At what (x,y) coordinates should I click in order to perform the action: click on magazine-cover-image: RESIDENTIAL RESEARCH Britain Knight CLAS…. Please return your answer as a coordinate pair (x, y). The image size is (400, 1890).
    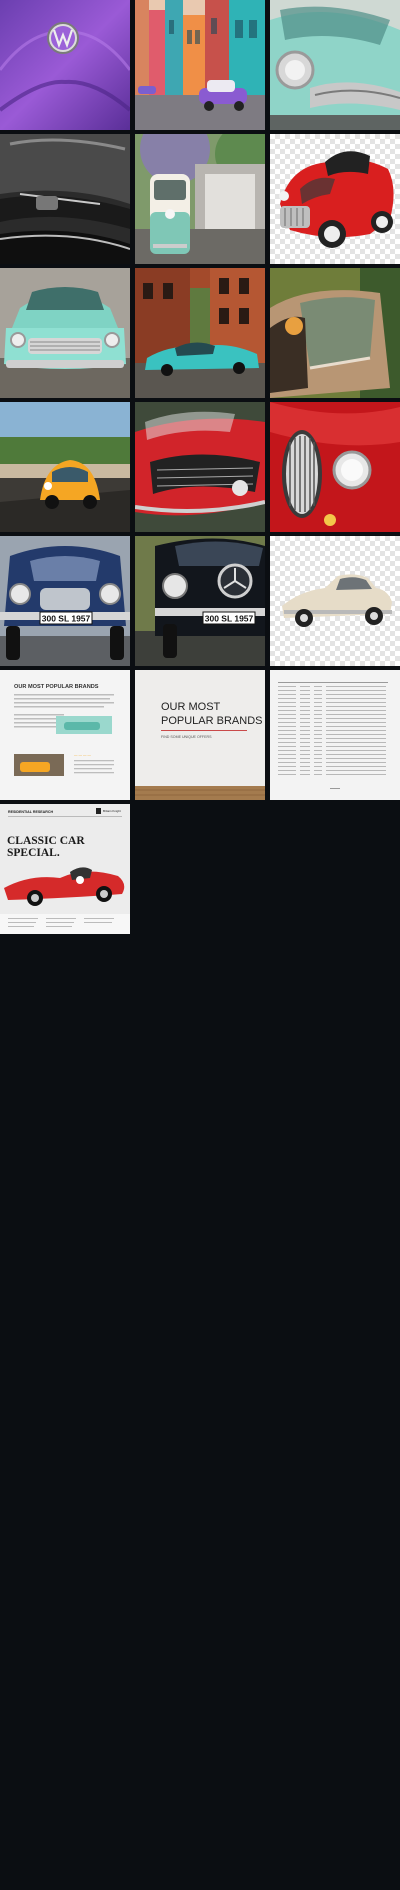
    Looking at the image, I should click on (65, 869).